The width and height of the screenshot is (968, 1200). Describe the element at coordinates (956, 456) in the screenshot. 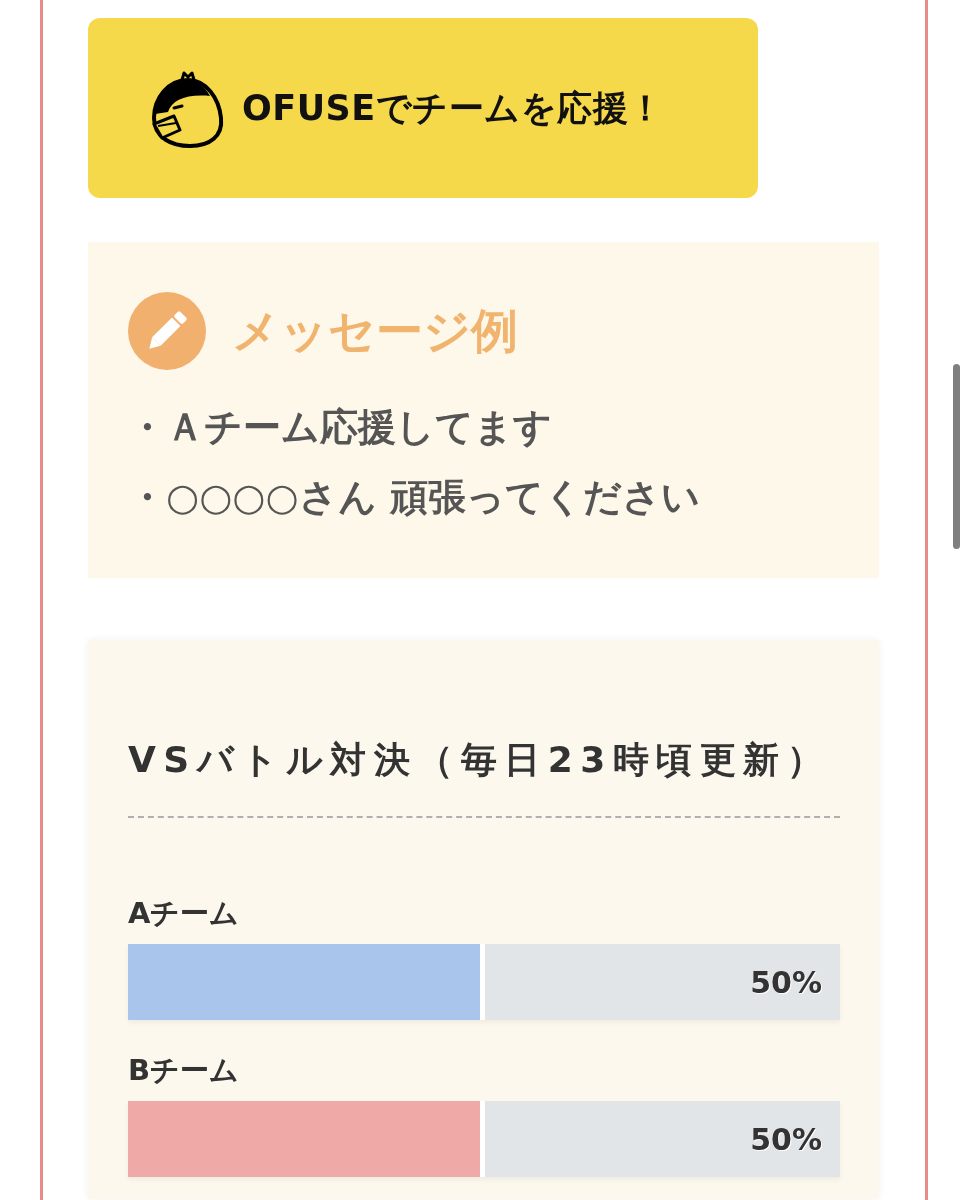

I see `scrollbar` at that location.